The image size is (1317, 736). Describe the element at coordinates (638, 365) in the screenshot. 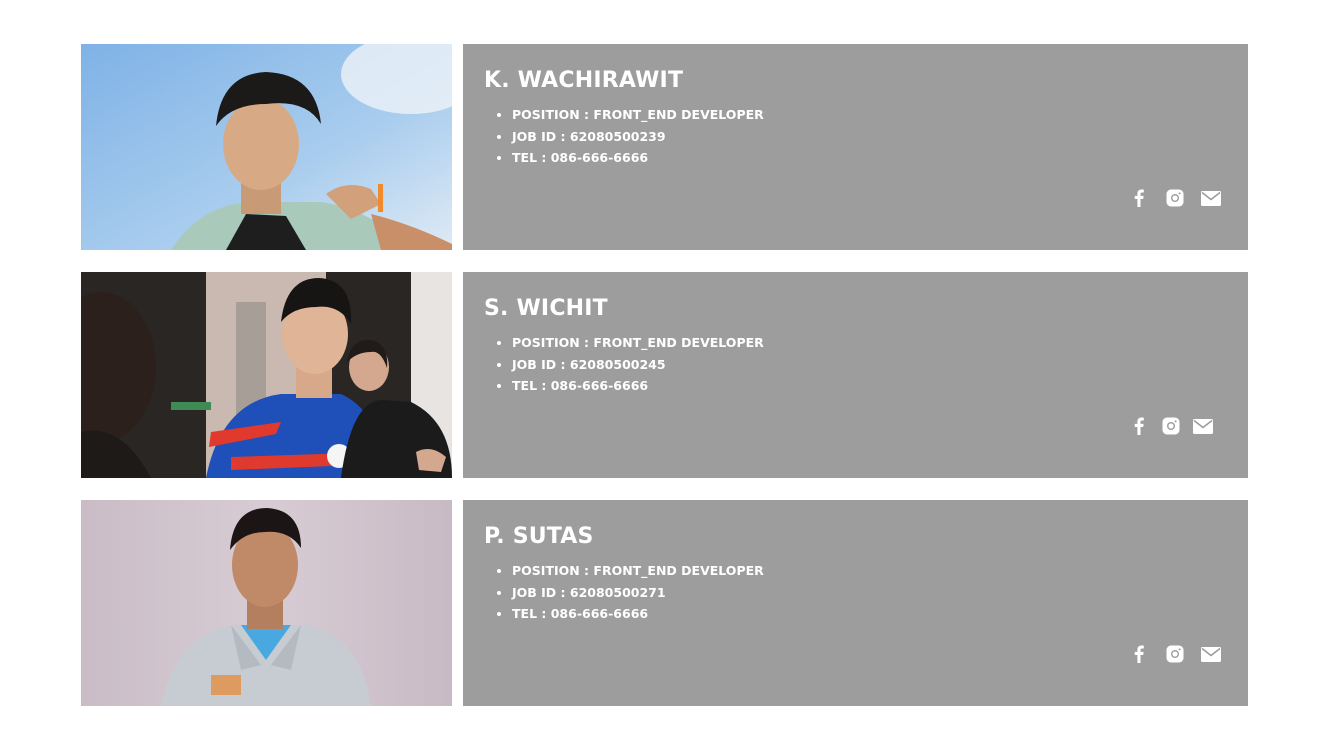

I see `member-job-id: JOB ID : 62080500245` at that location.